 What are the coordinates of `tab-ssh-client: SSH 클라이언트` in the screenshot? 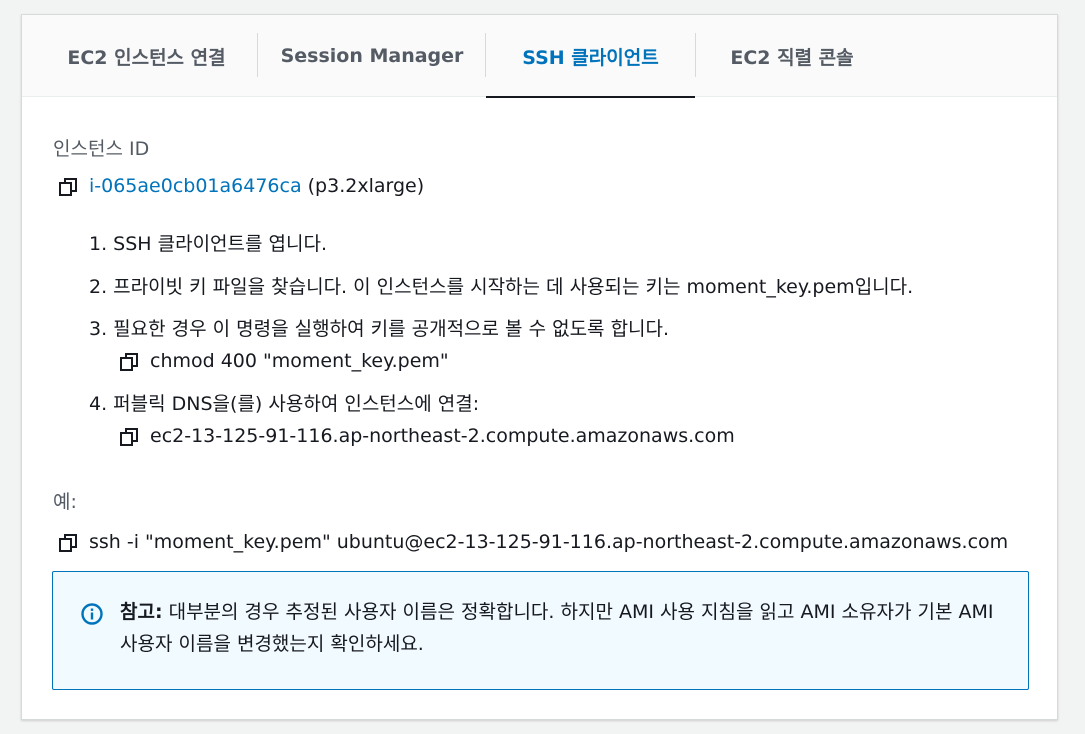 It's located at (590, 56).